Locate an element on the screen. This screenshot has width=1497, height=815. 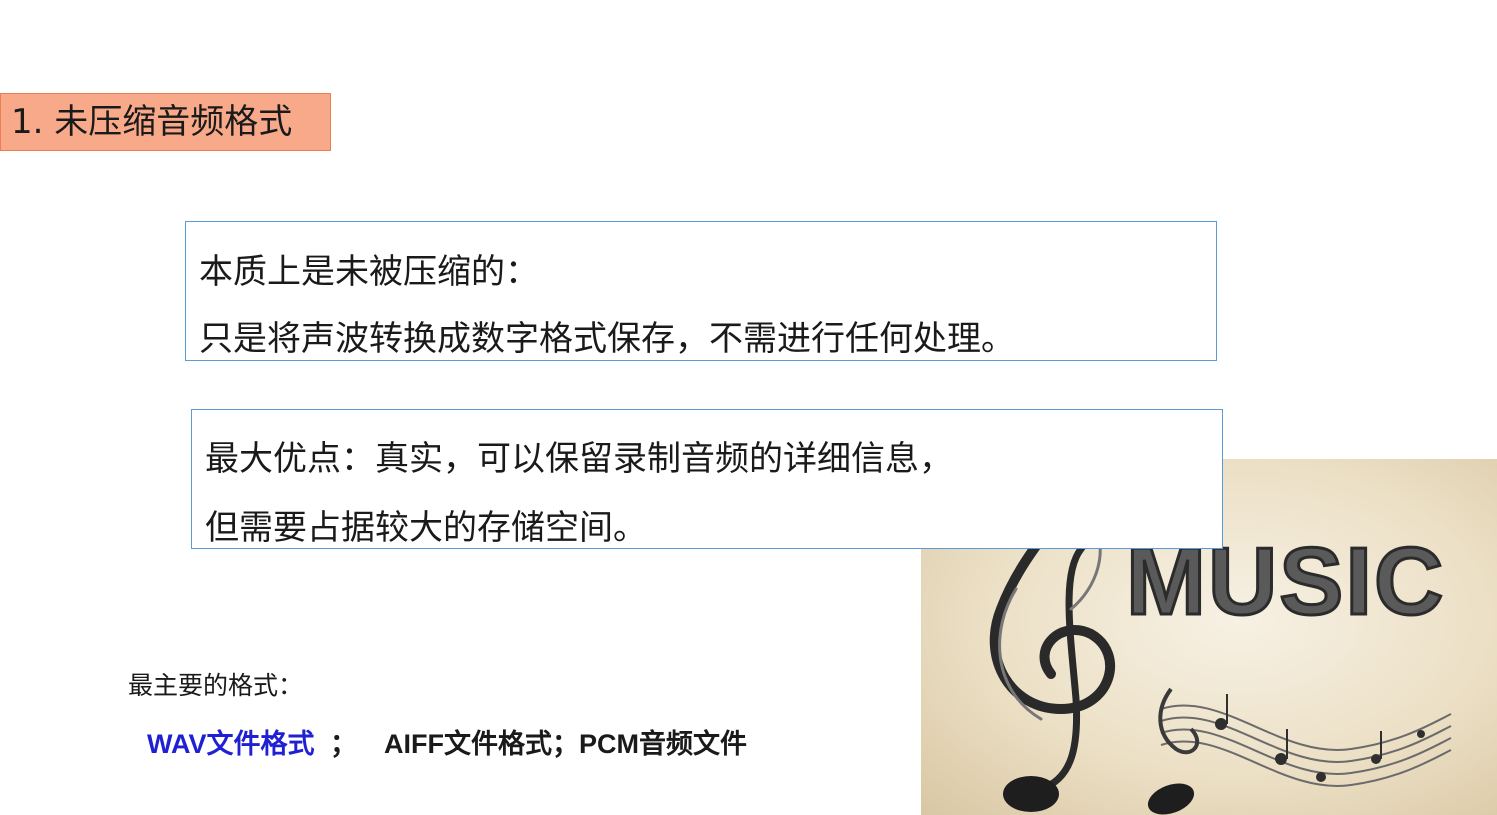
advantage-line-2: 但需要占据较大的存储空间。 is located at coordinates (426, 528).